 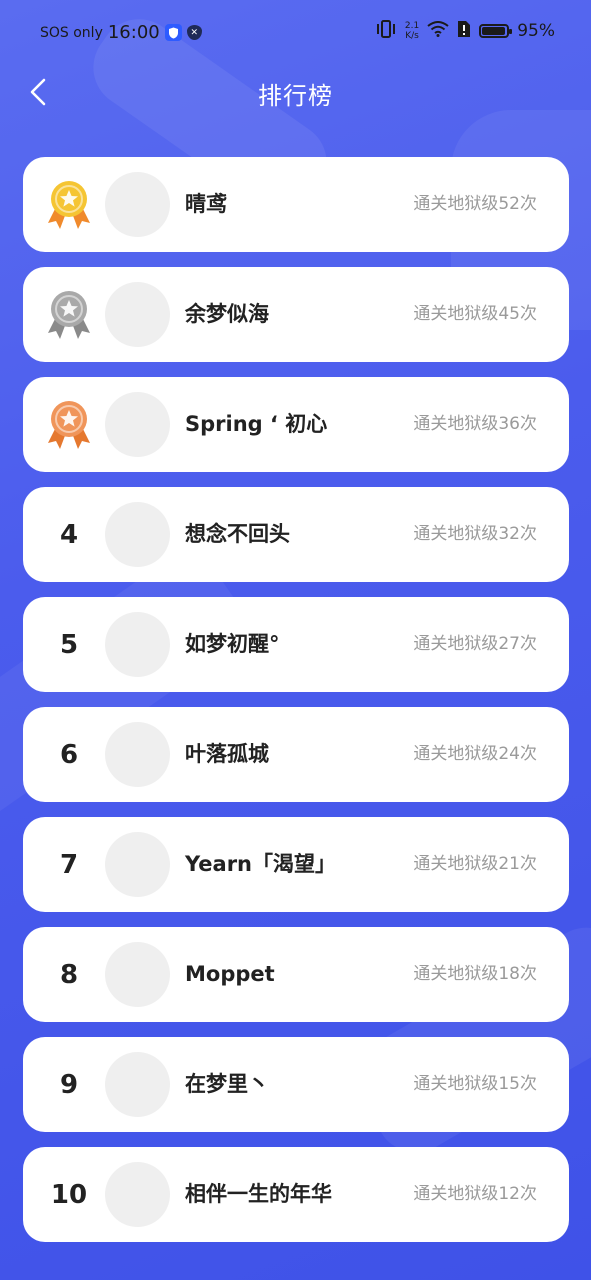 I want to click on gold-medal-icon, so click(x=69, y=205).